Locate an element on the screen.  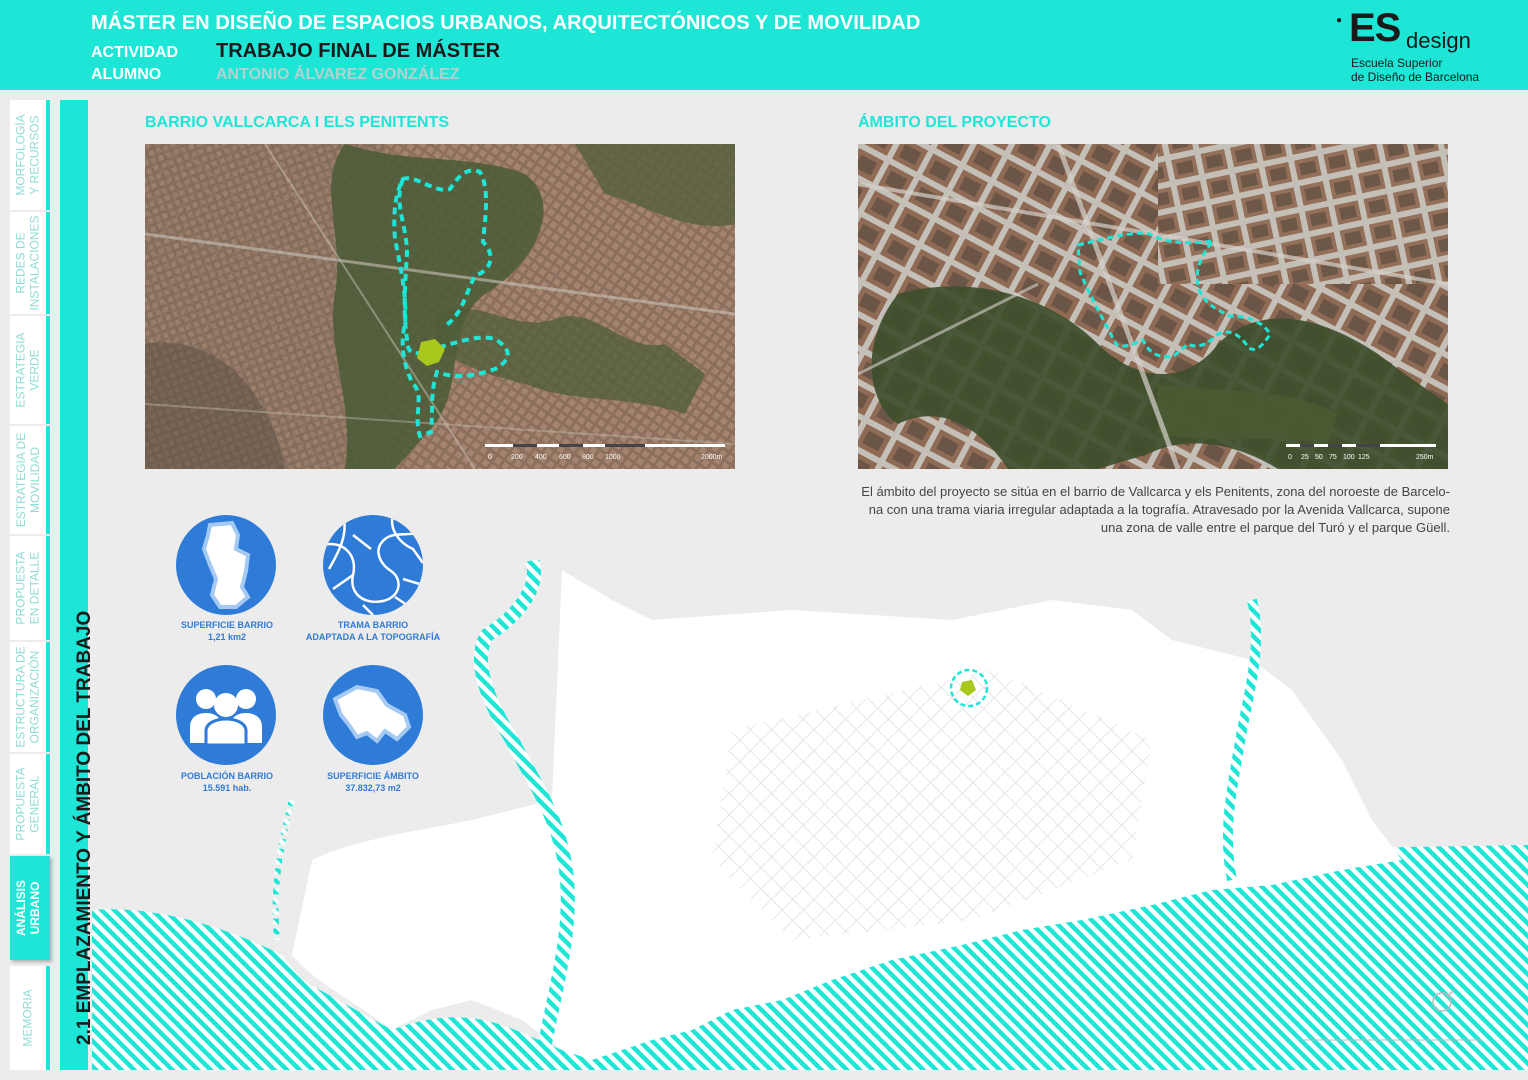
logo-mark-icon: ● is located at coordinates (1339, 20).